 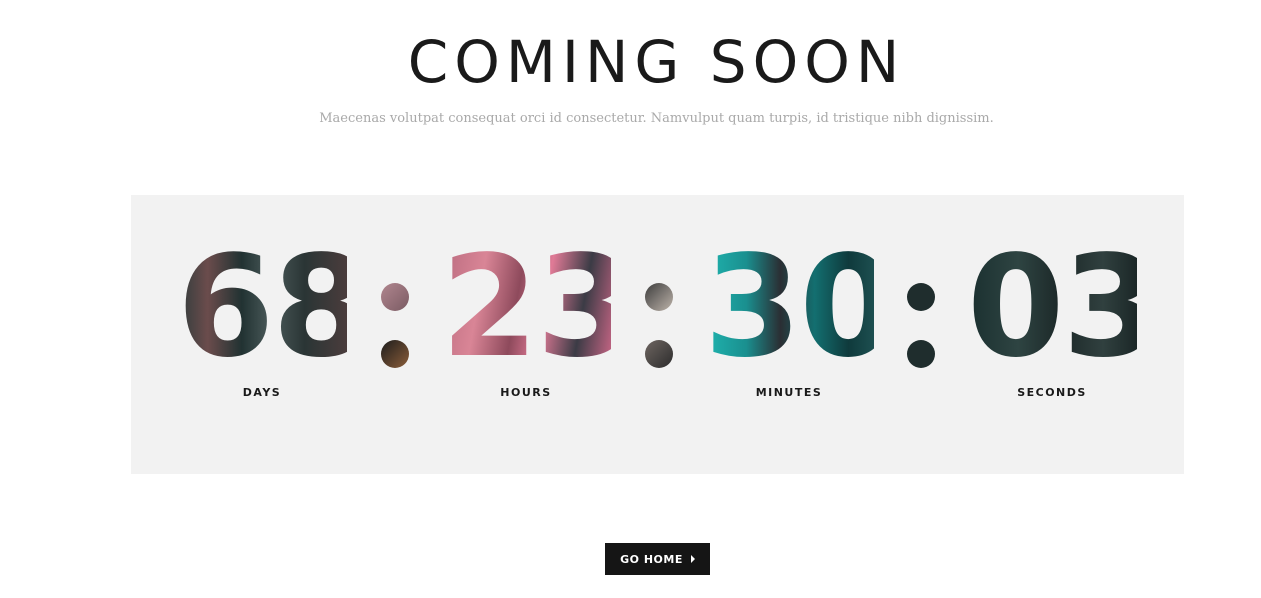 I want to click on minutes-value: 30, so click(x=800, y=307).